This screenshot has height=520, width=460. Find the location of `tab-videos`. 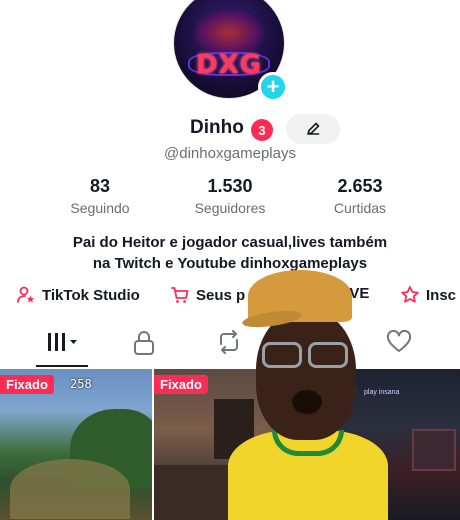

tab-videos is located at coordinates (62, 342).